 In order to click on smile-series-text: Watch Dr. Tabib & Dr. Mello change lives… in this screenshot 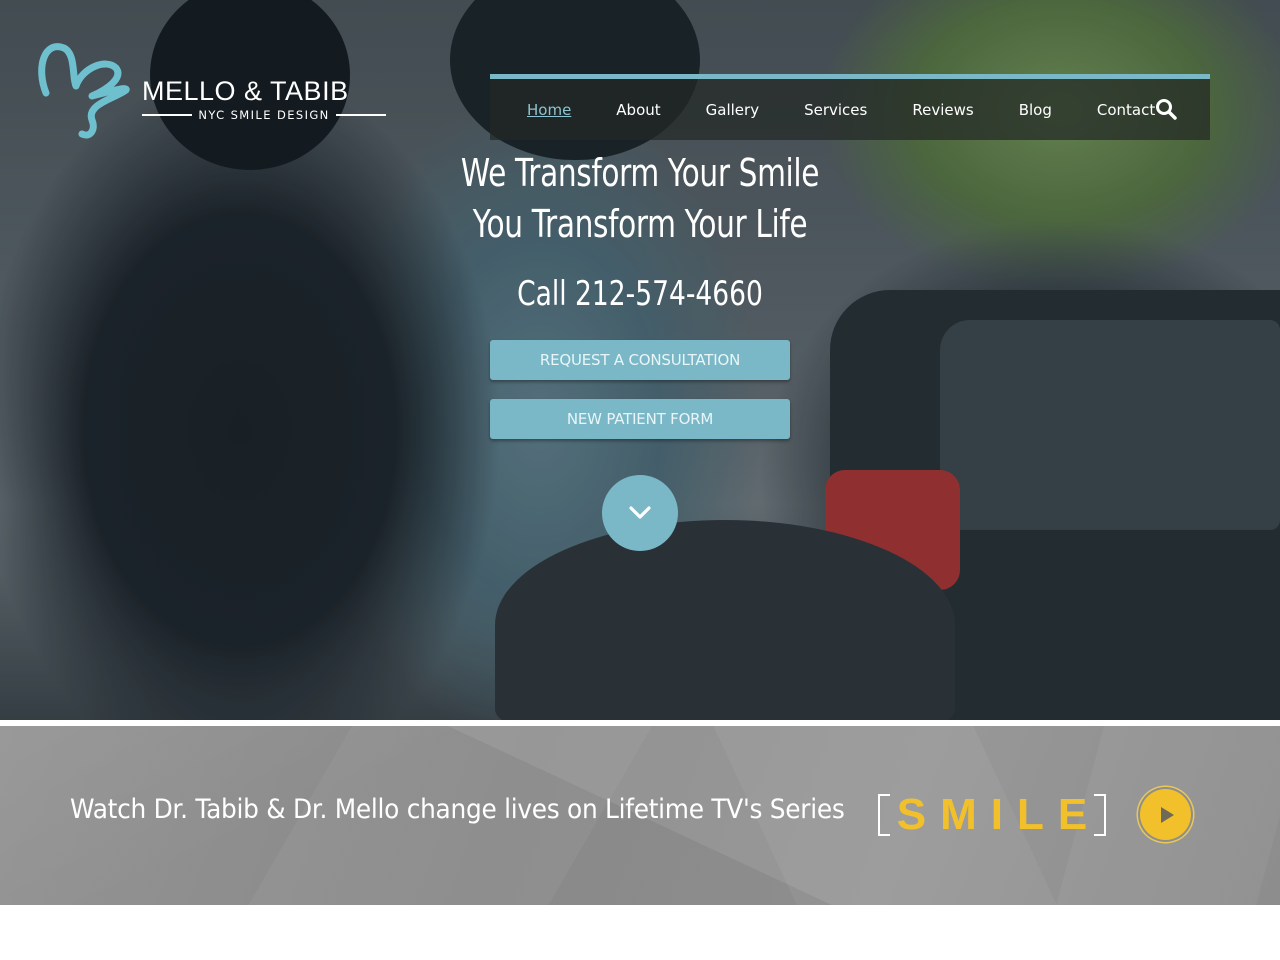, I will do `click(457, 809)`.